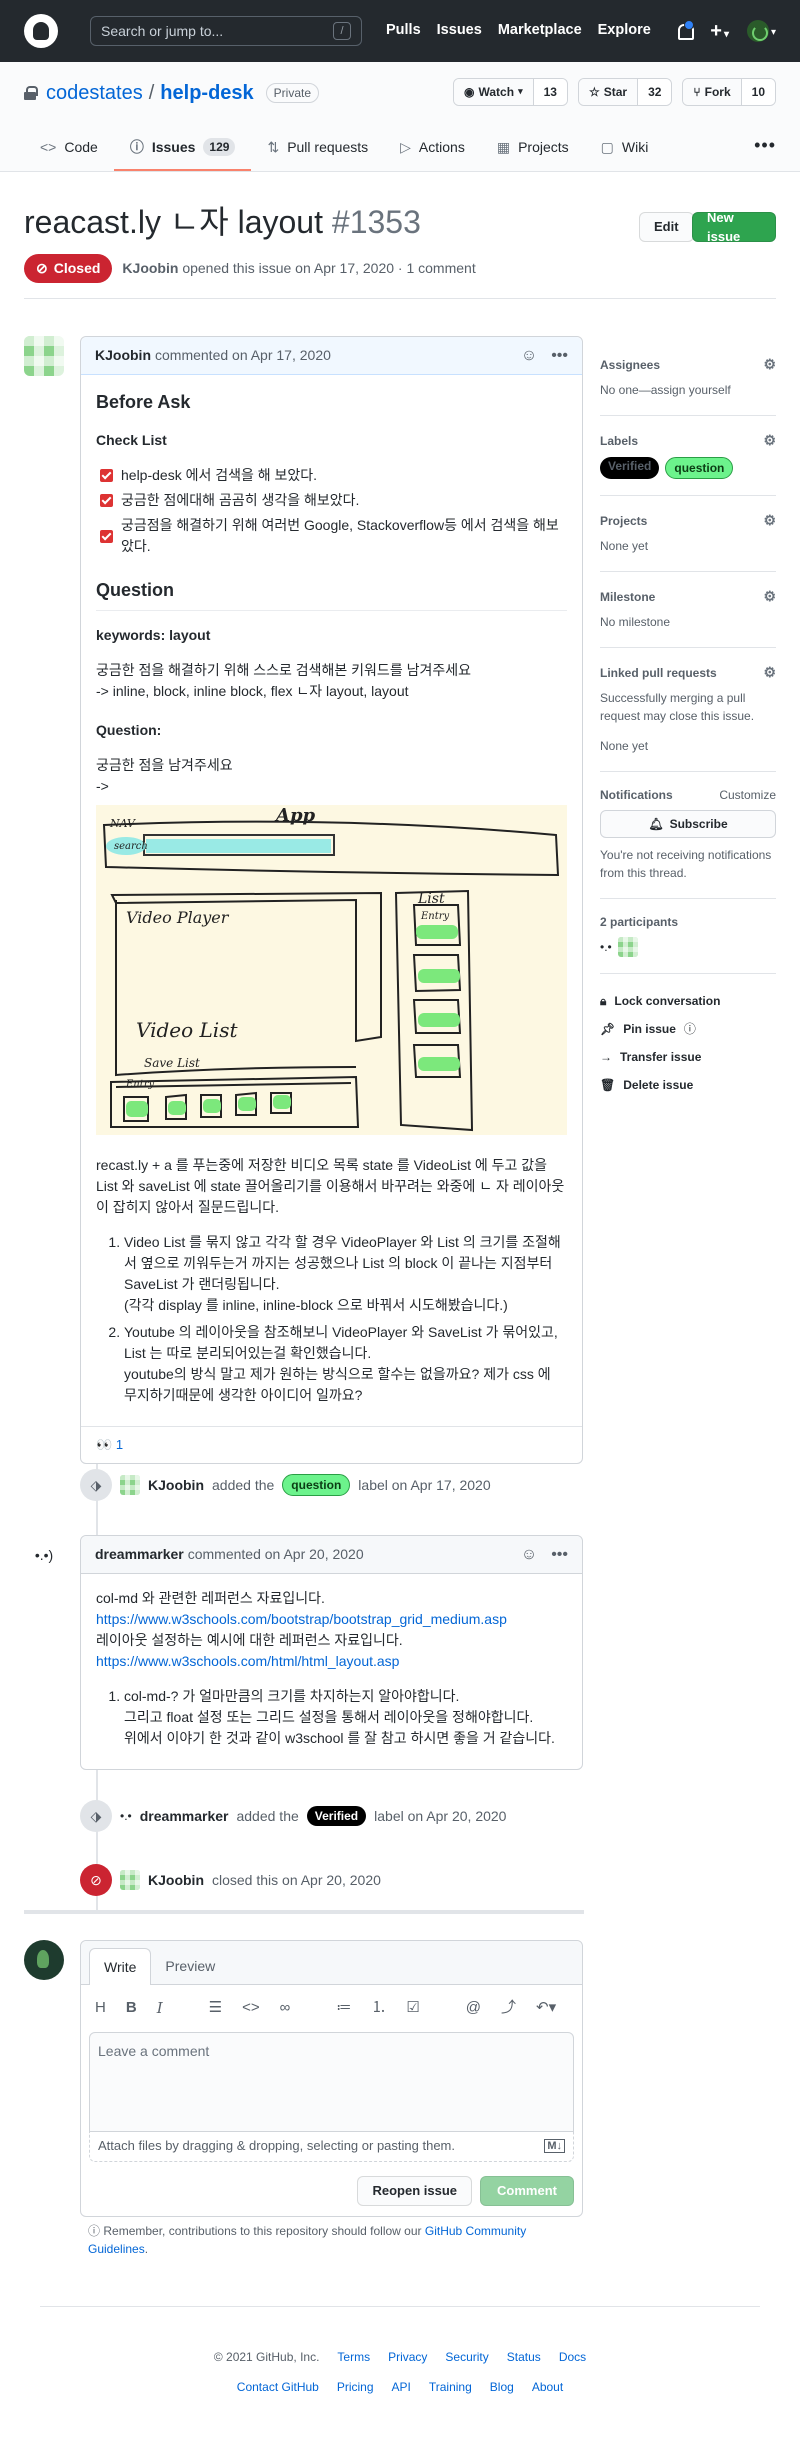 This screenshot has height=2455, width=800. I want to click on user-menu: ▾, so click(761, 31).